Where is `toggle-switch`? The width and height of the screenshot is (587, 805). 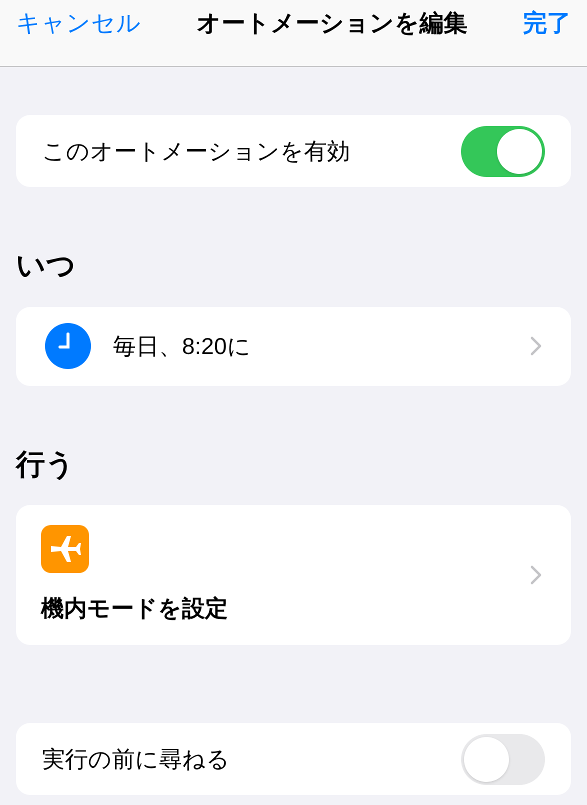
toggle-switch is located at coordinates (503, 151).